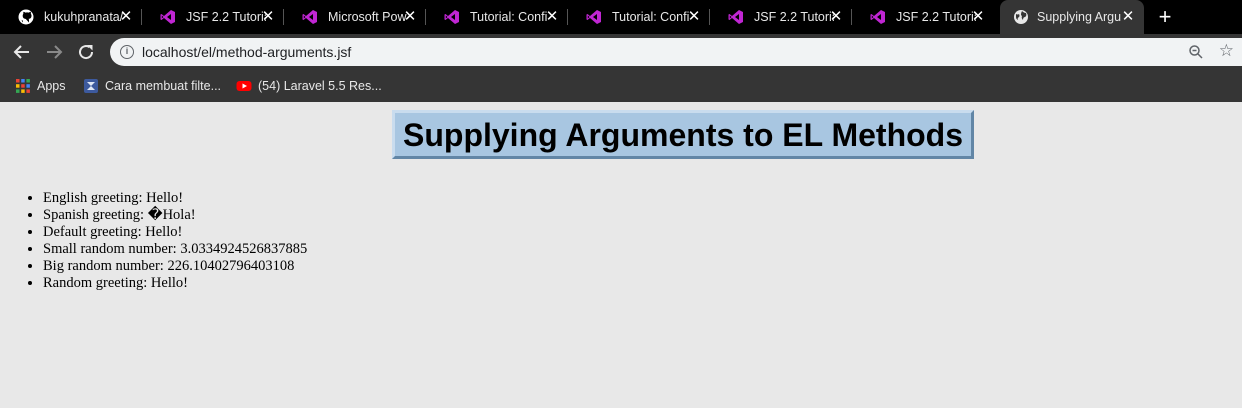  I want to click on list-item: Spanish greeting: �Hola!, so click(175, 215).